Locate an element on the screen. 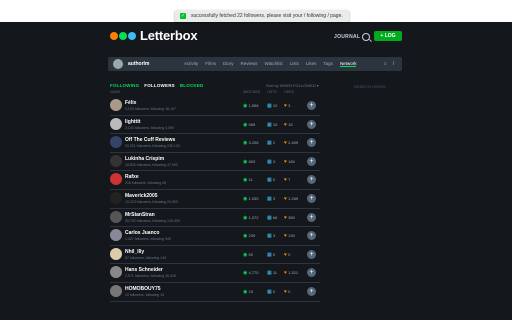 The image size is (512, 320). site-logo: Letterbox is located at coordinates (154, 35).